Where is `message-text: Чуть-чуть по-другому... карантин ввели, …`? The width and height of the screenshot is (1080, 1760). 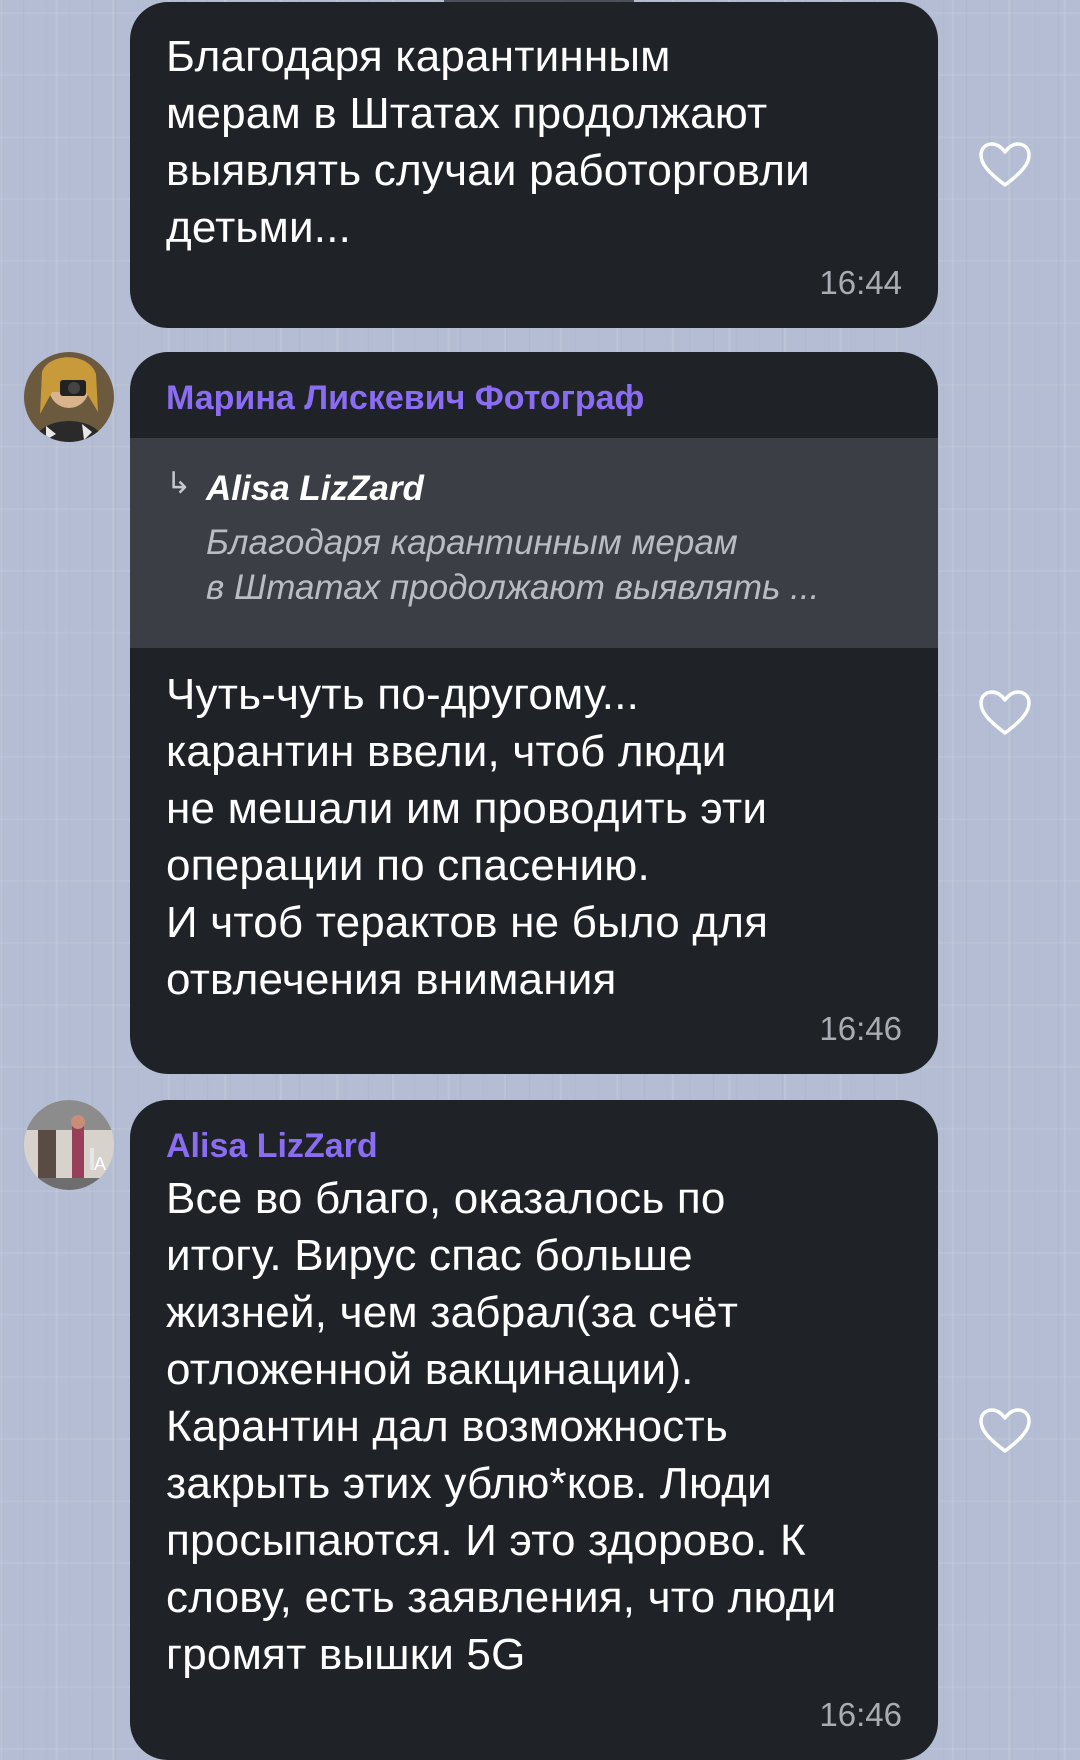
message-text: Чуть-чуть по-другому... карантин ввели, … is located at coordinates (467, 837).